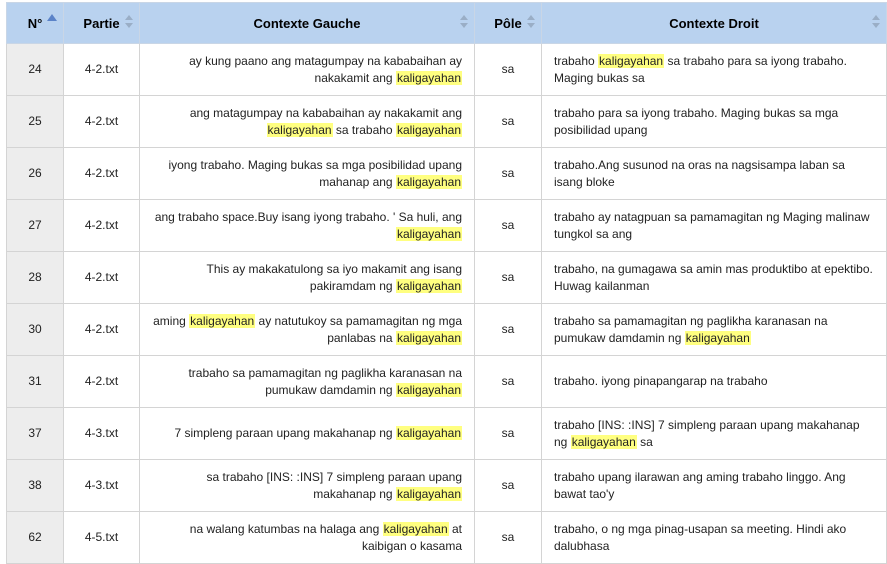 The height and width of the screenshot is (564, 887). I want to click on cell-partie: 4-5.txt, so click(101, 537).